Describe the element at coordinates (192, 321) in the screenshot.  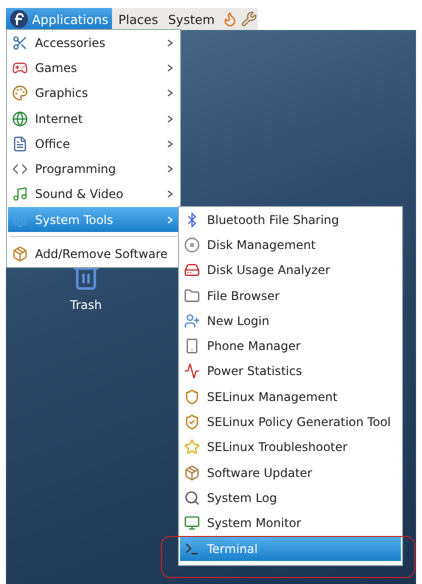
I see `user-add-icon` at that location.